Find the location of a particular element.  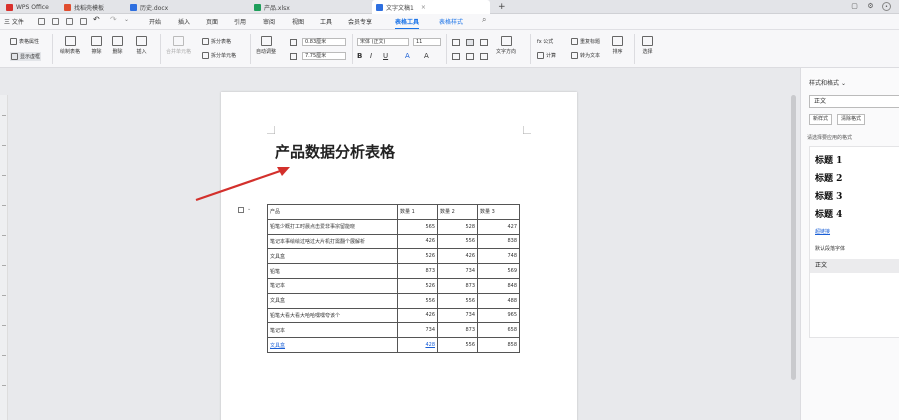

bold-icon: B is located at coordinates (359, 56).